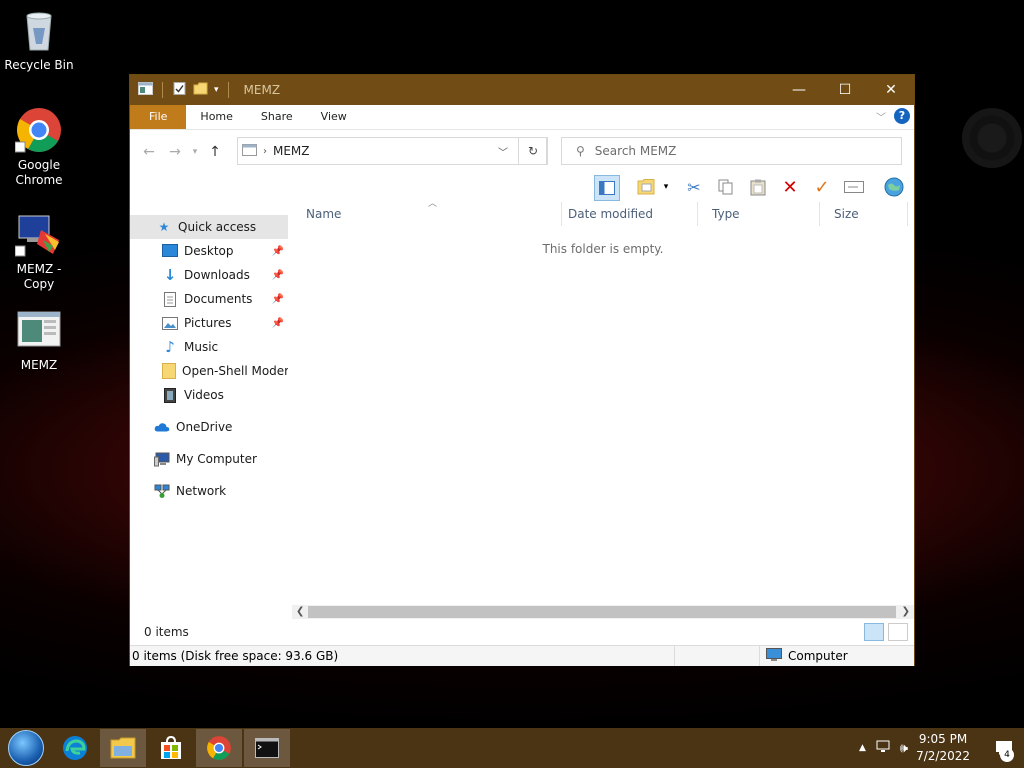 Image resolution: width=1024 pixels, height=768 pixels. I want to click on rename-icon, so click(854, 187).